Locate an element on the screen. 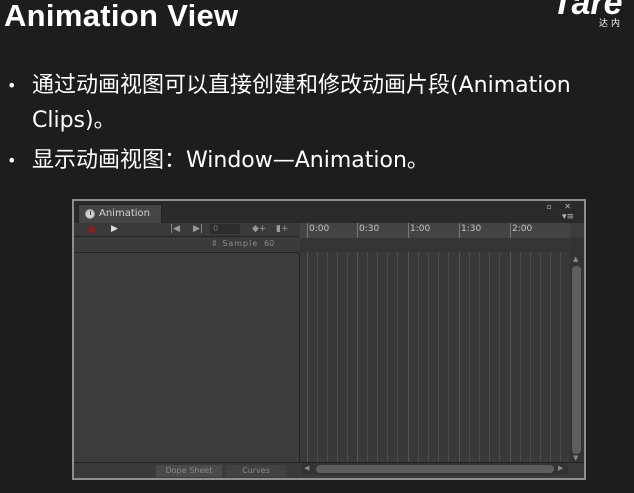 The image size is (634, 493). timeline-ruler: 0:00 0:30 1:00 1:30 2:00 is located at coordinates (435, 231).